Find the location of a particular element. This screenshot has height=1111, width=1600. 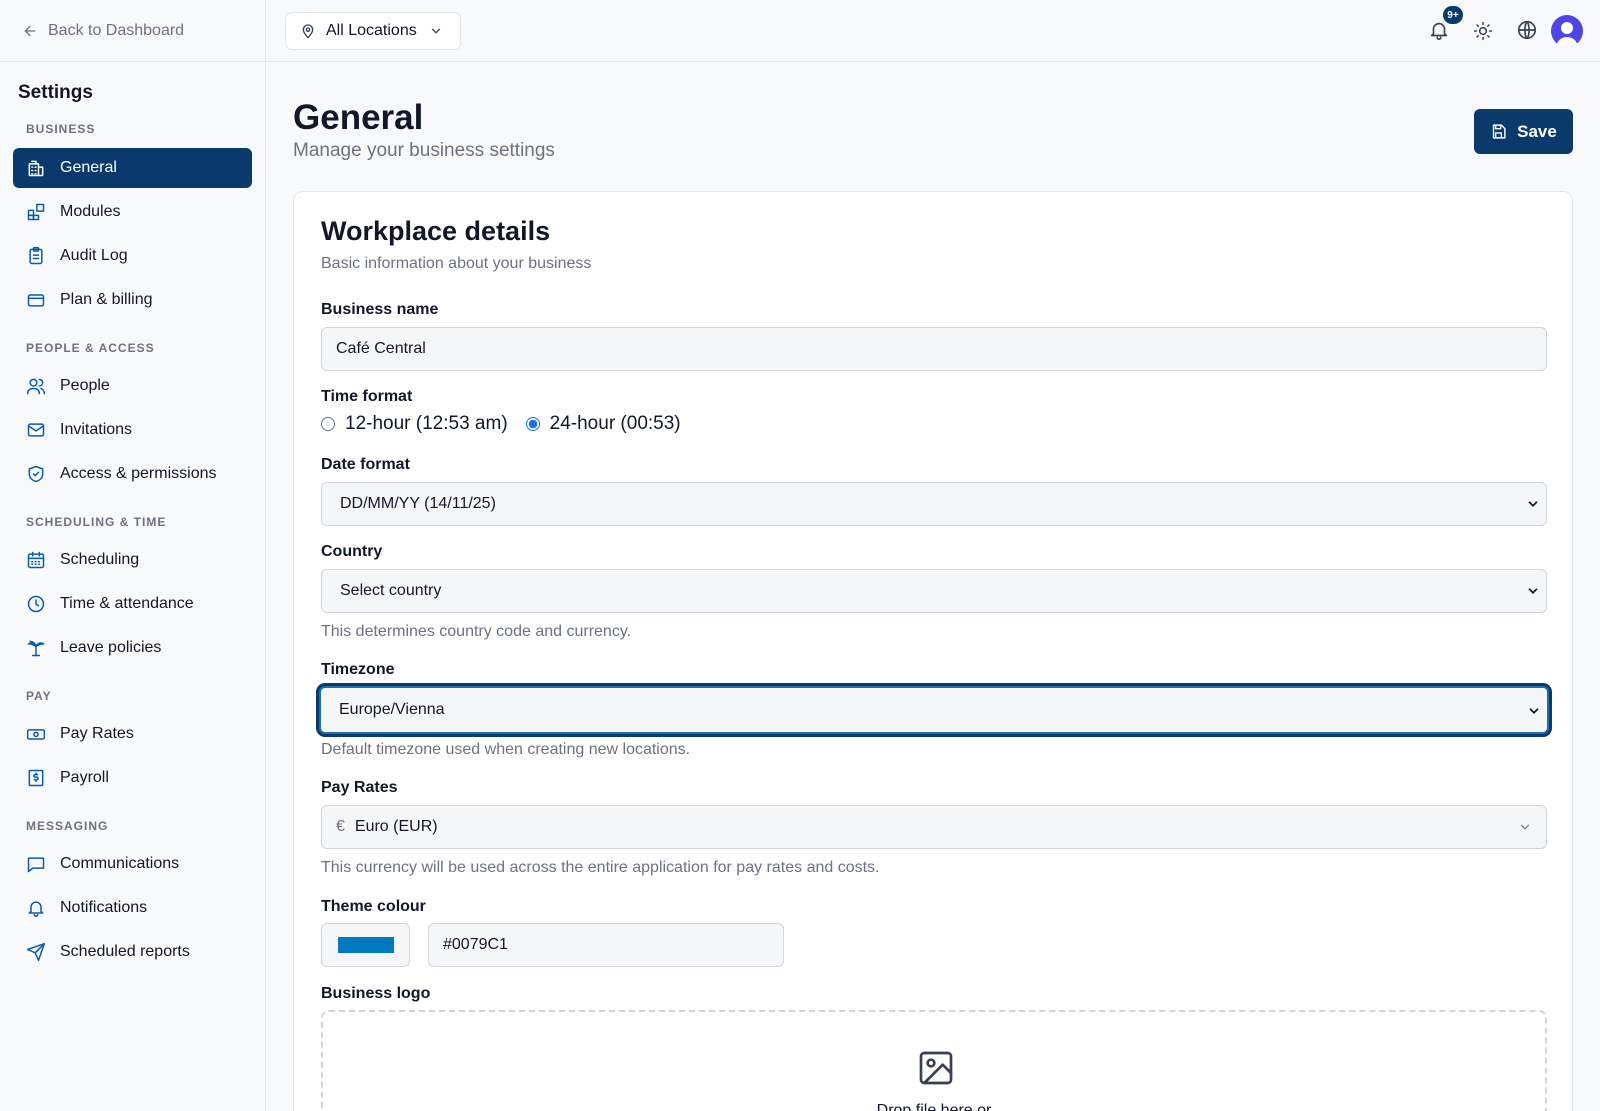

pay-rates-label: Pay Rates is located at coordinates (359, 787).